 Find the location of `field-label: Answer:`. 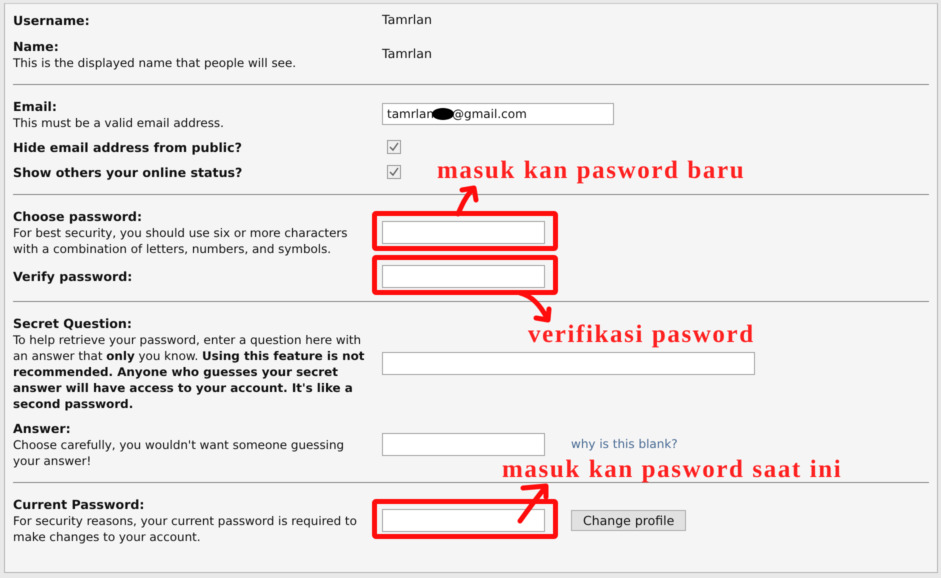

field-label: Answer: is located at coordinates (42, 428).